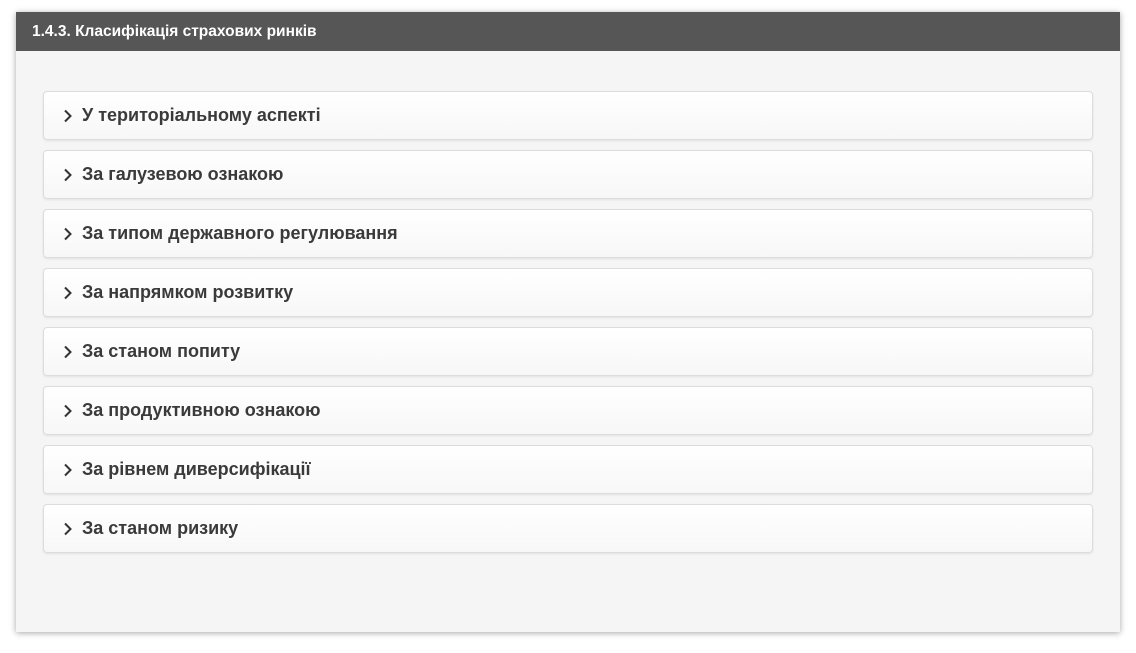 The image size is (1136, 653). Describe the element at coordinates (196, 469) in the screenshot. I see `accordion-item-label: За рівнем диверсифікації` at that location.